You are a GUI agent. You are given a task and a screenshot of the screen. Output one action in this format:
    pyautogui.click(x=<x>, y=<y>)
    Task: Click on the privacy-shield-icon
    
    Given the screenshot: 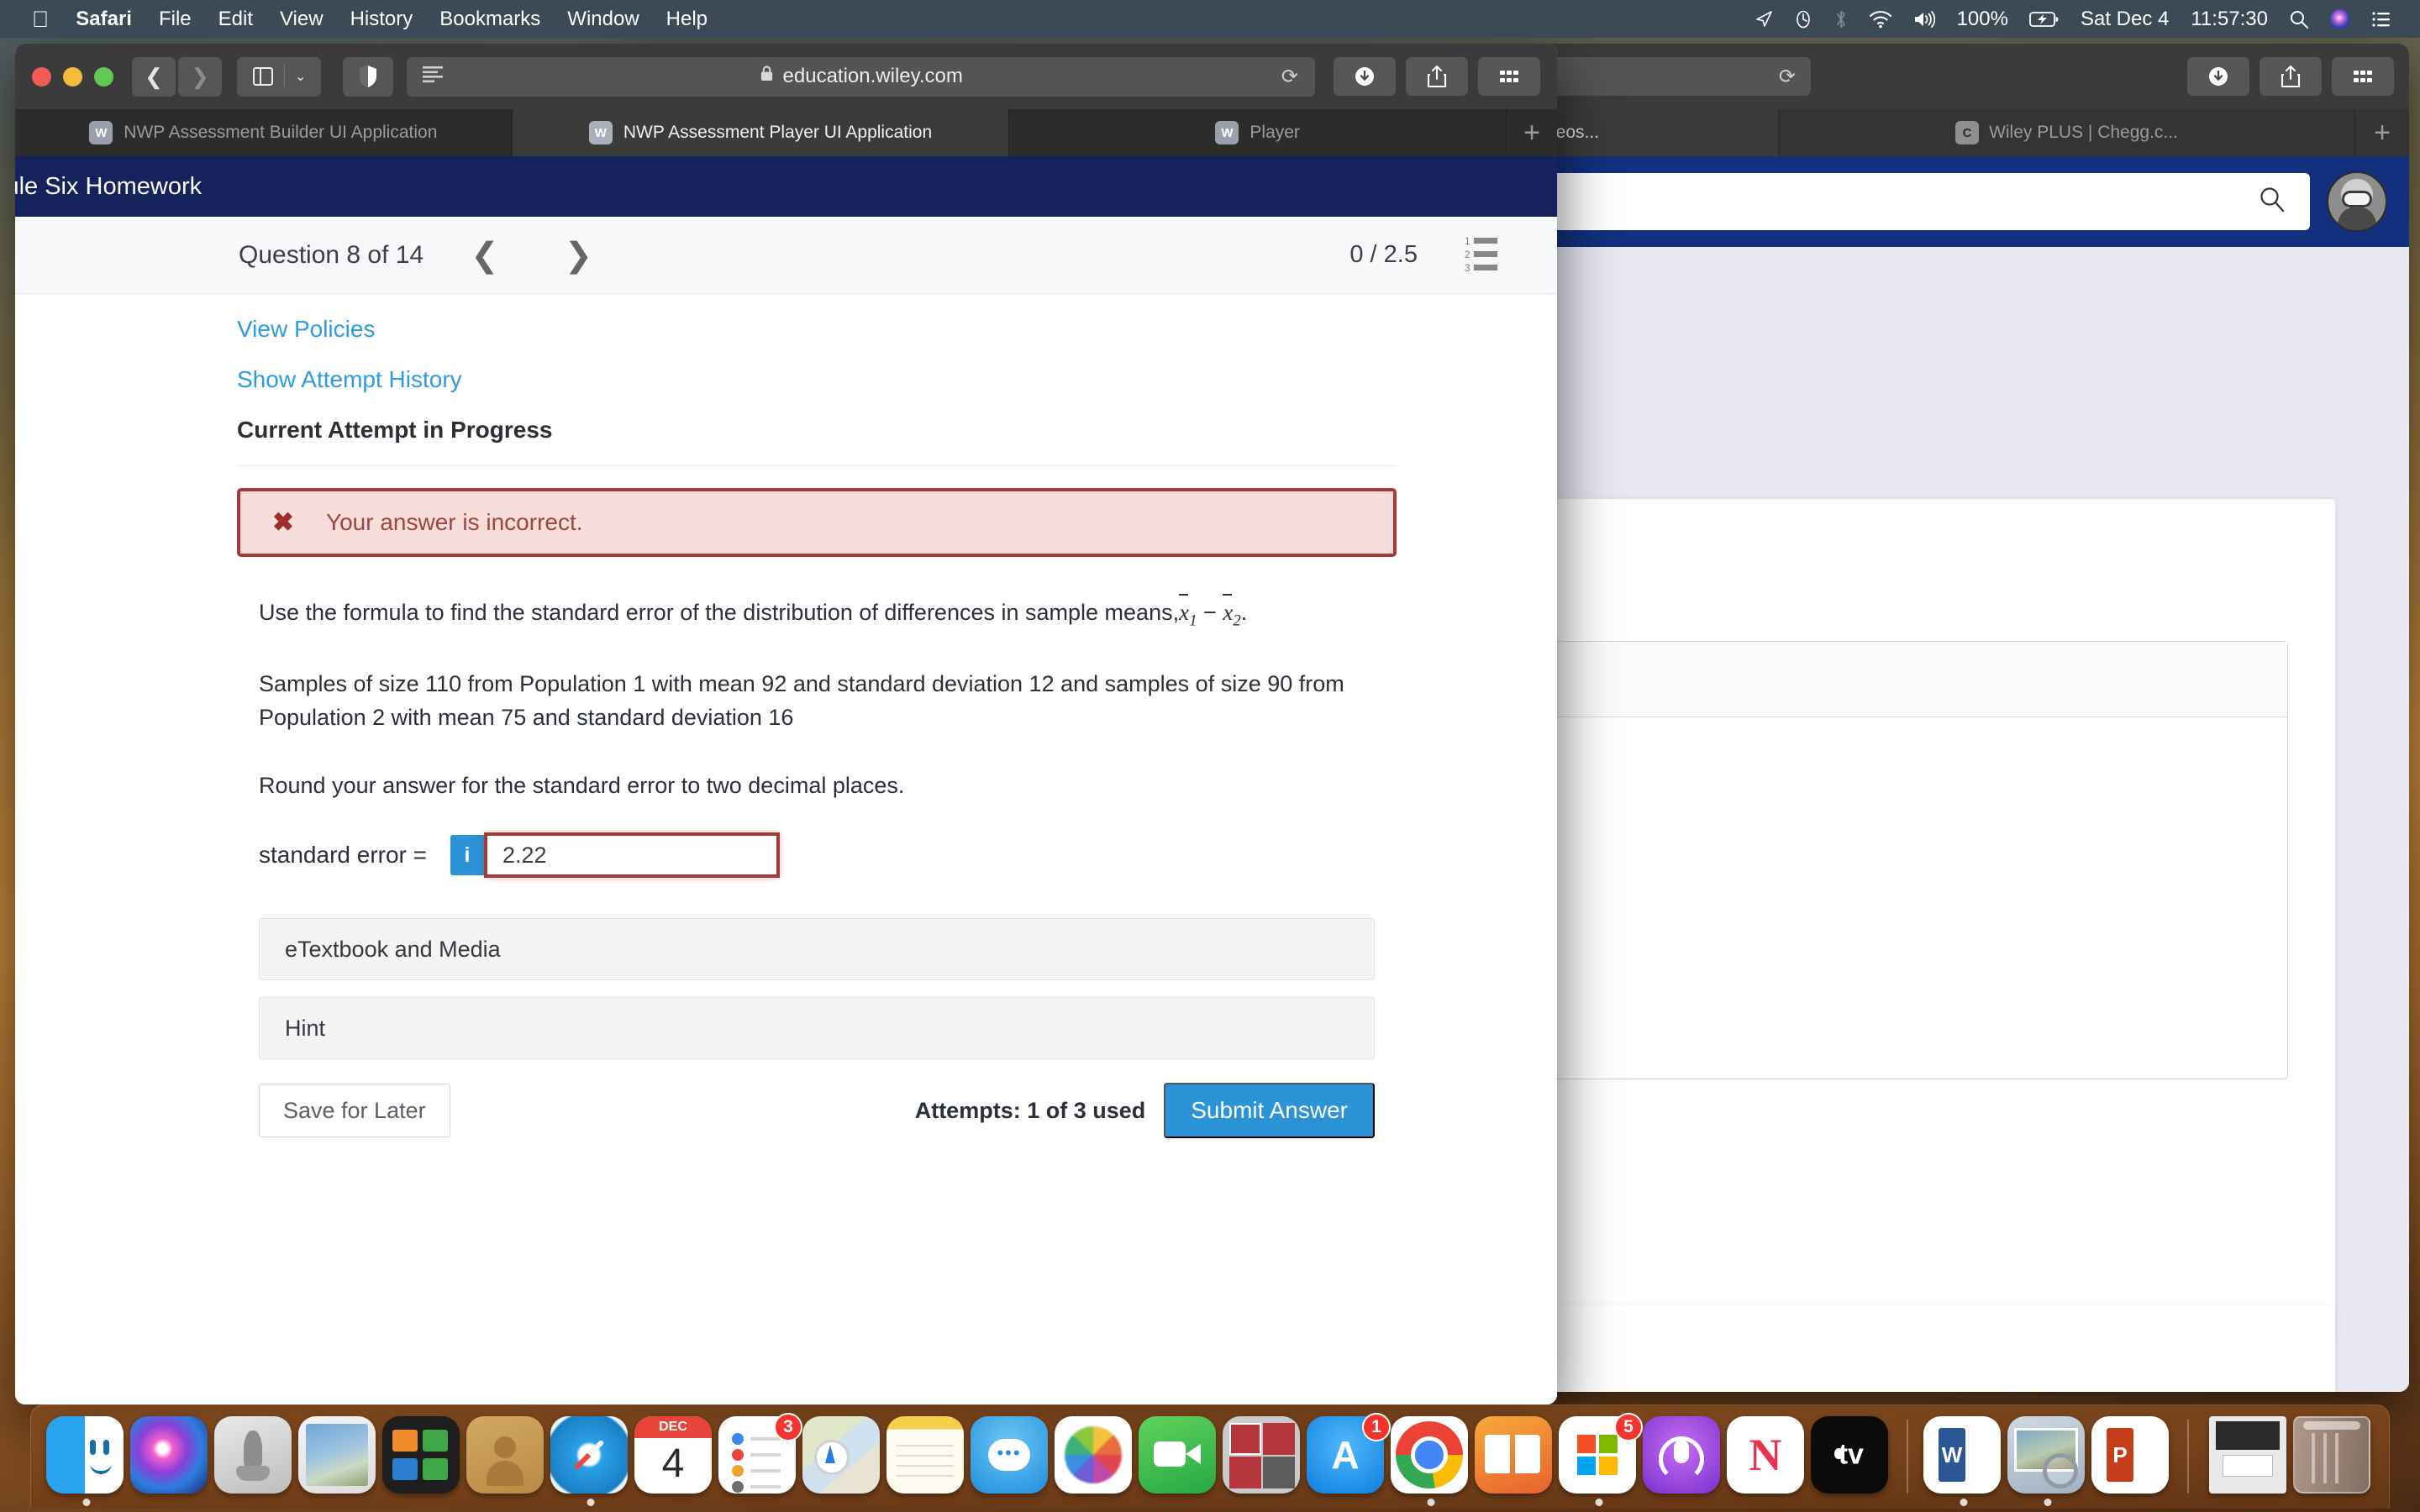 What is the action you would take?
    pyautogui.click(x=368, y=76)
    